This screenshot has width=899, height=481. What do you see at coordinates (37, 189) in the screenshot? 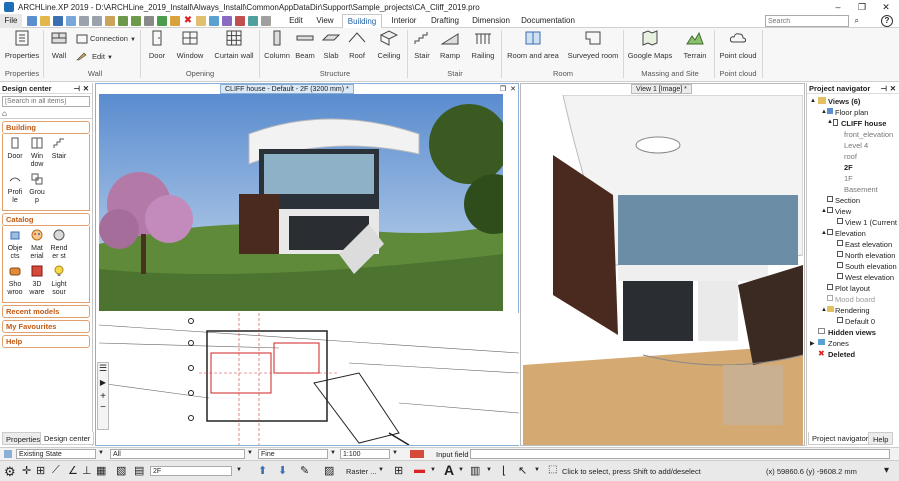
I see `dc-item-group: Grou p` at bounding box center [37, 189].